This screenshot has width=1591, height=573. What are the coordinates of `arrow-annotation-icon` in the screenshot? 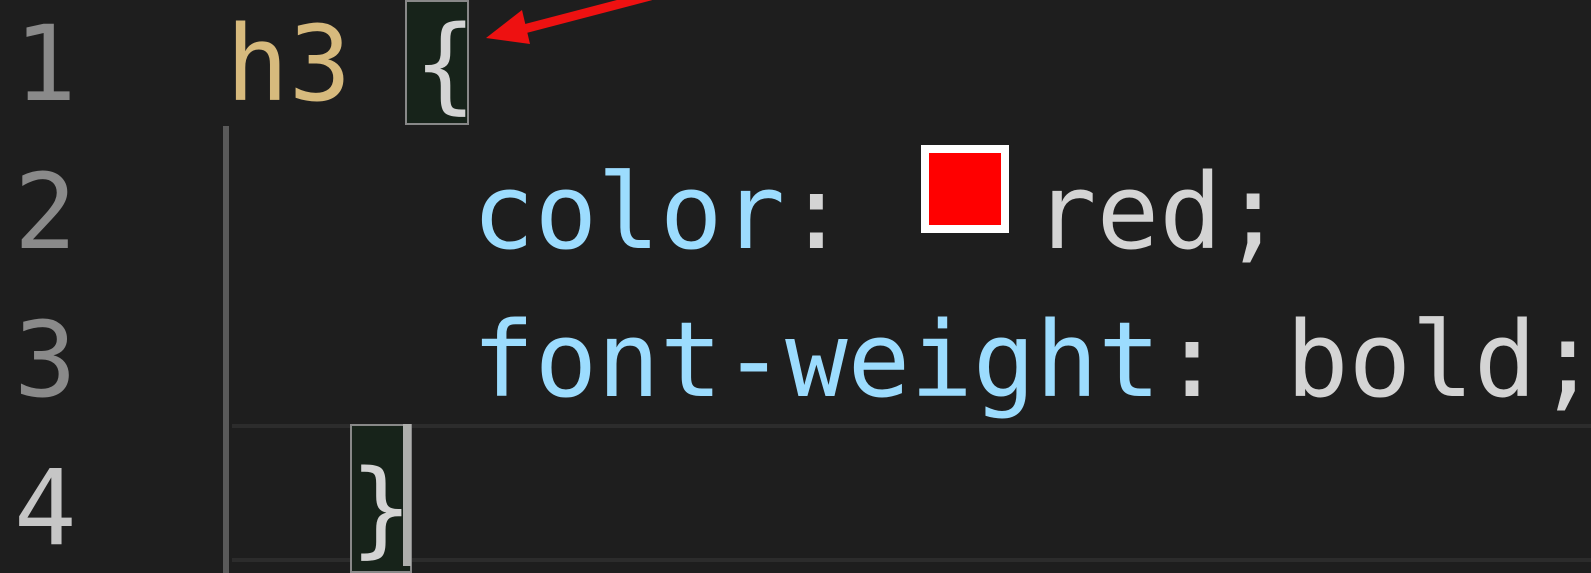 It's located at (569, 22).